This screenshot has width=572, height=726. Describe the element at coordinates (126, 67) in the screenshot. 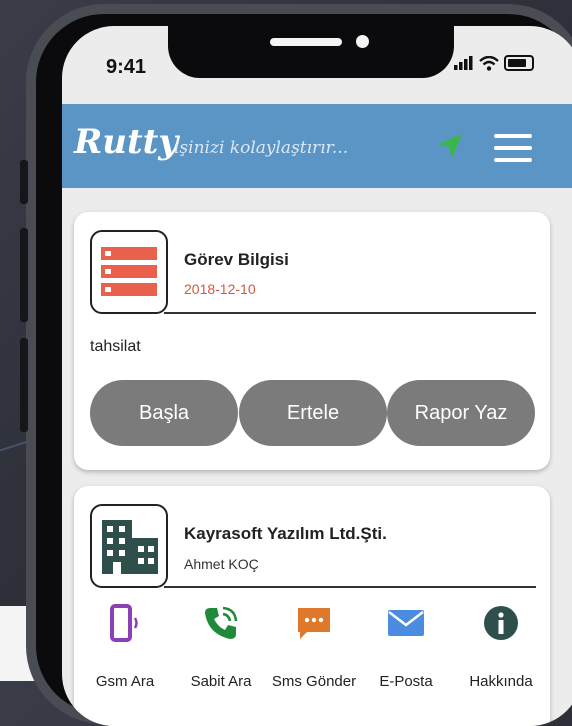

I see `status-time: 9:41` at that location.